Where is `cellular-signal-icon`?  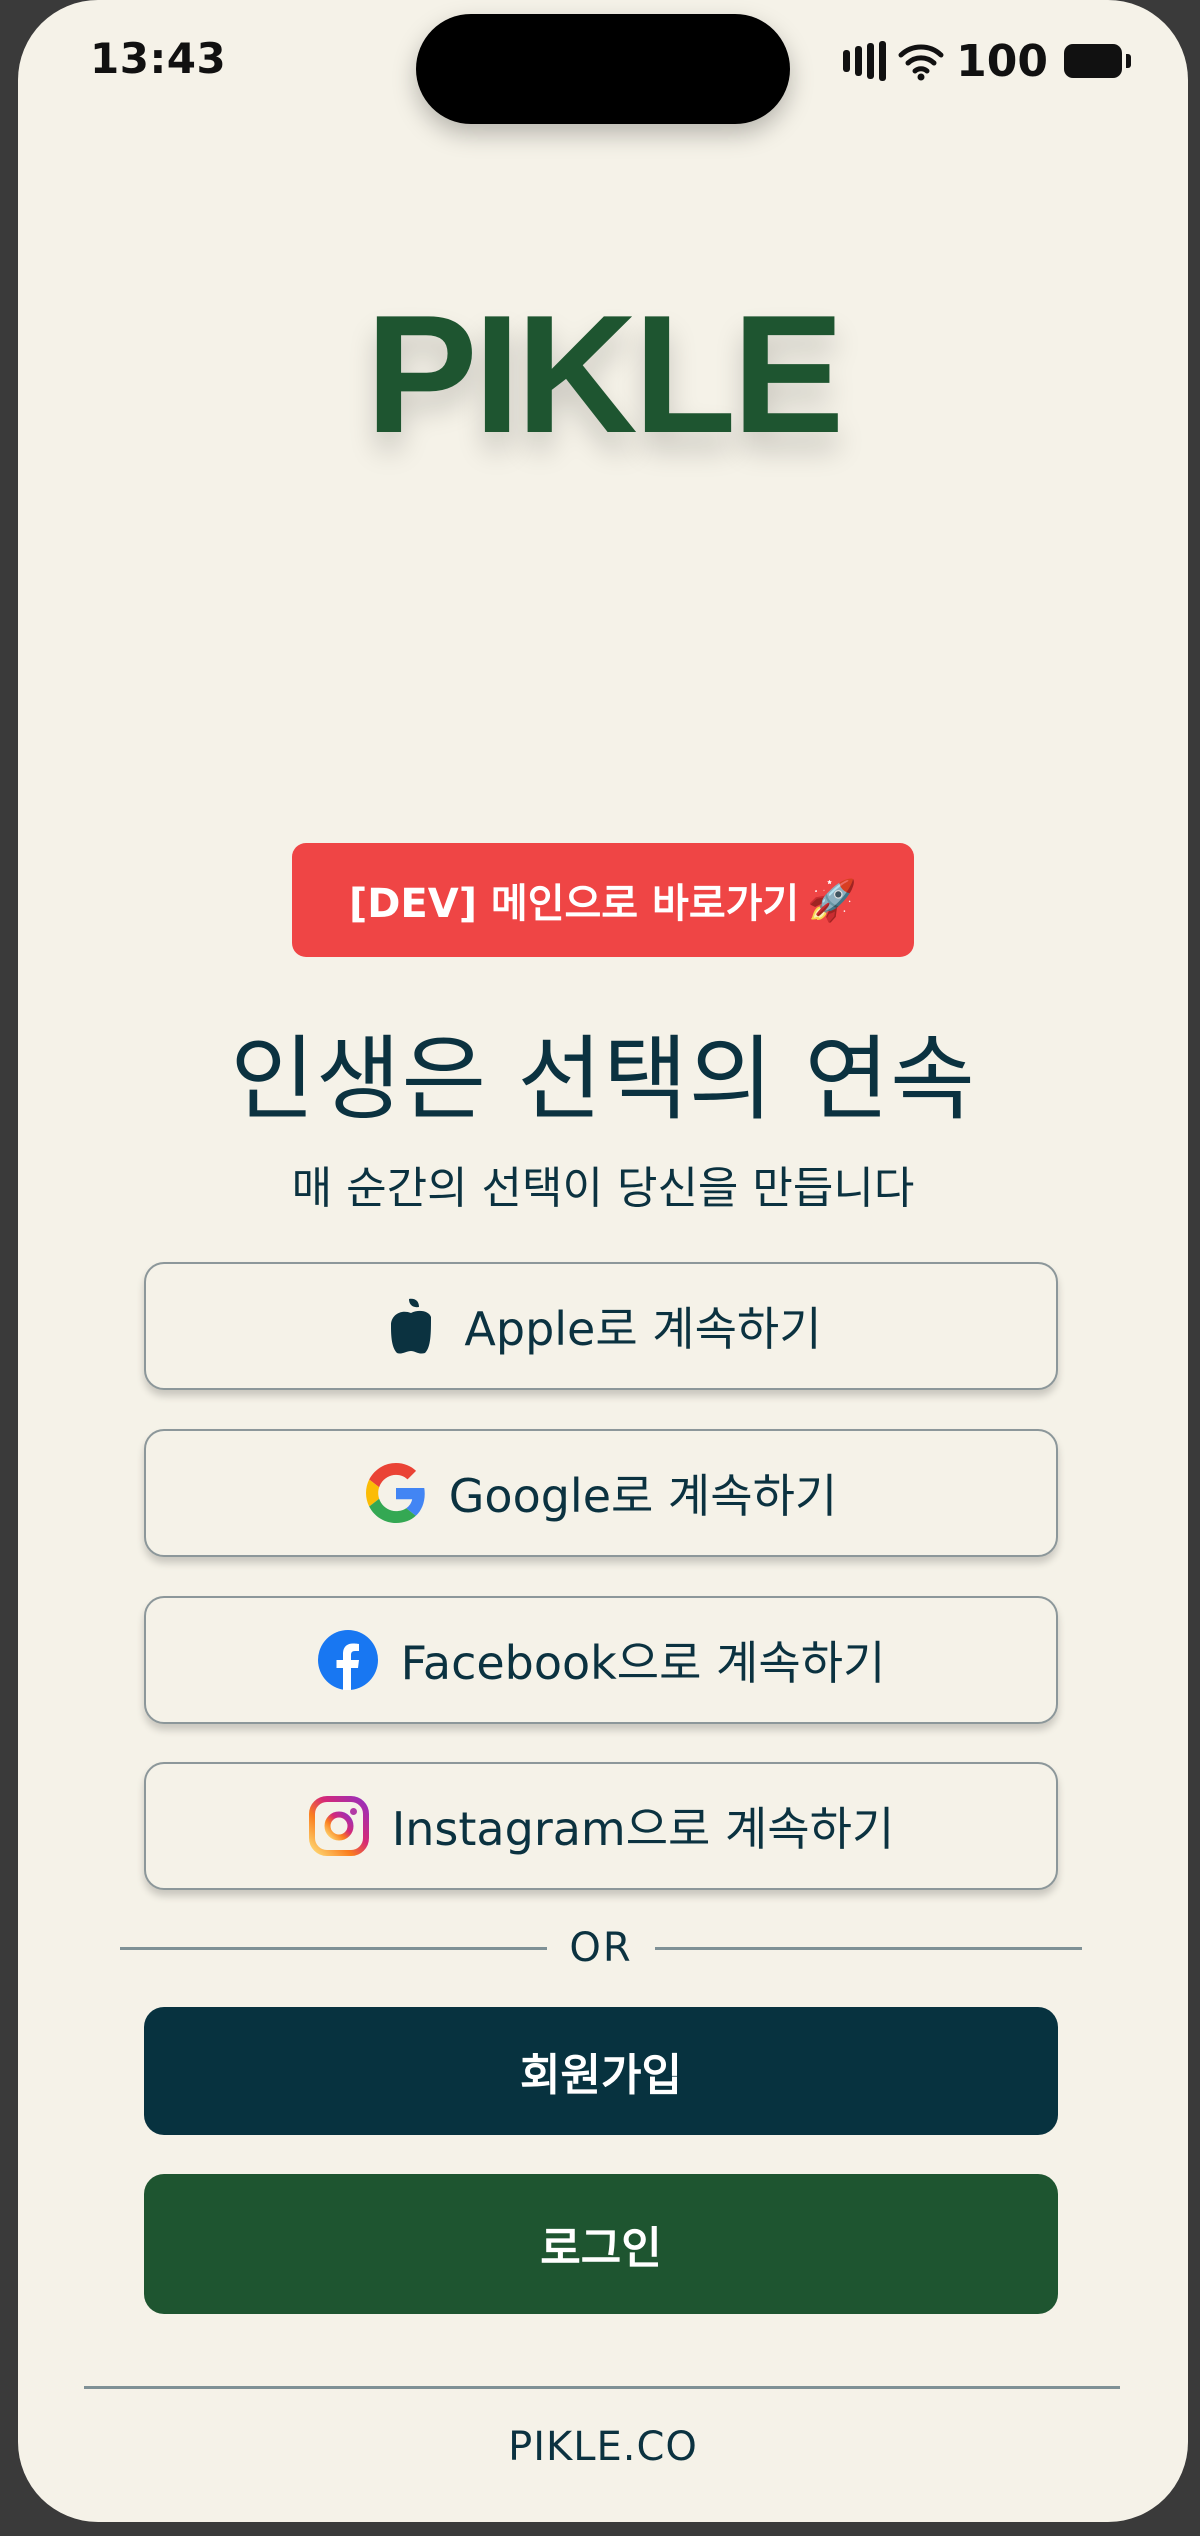
cellular-signal-icon is located at coordinates (865, 61).